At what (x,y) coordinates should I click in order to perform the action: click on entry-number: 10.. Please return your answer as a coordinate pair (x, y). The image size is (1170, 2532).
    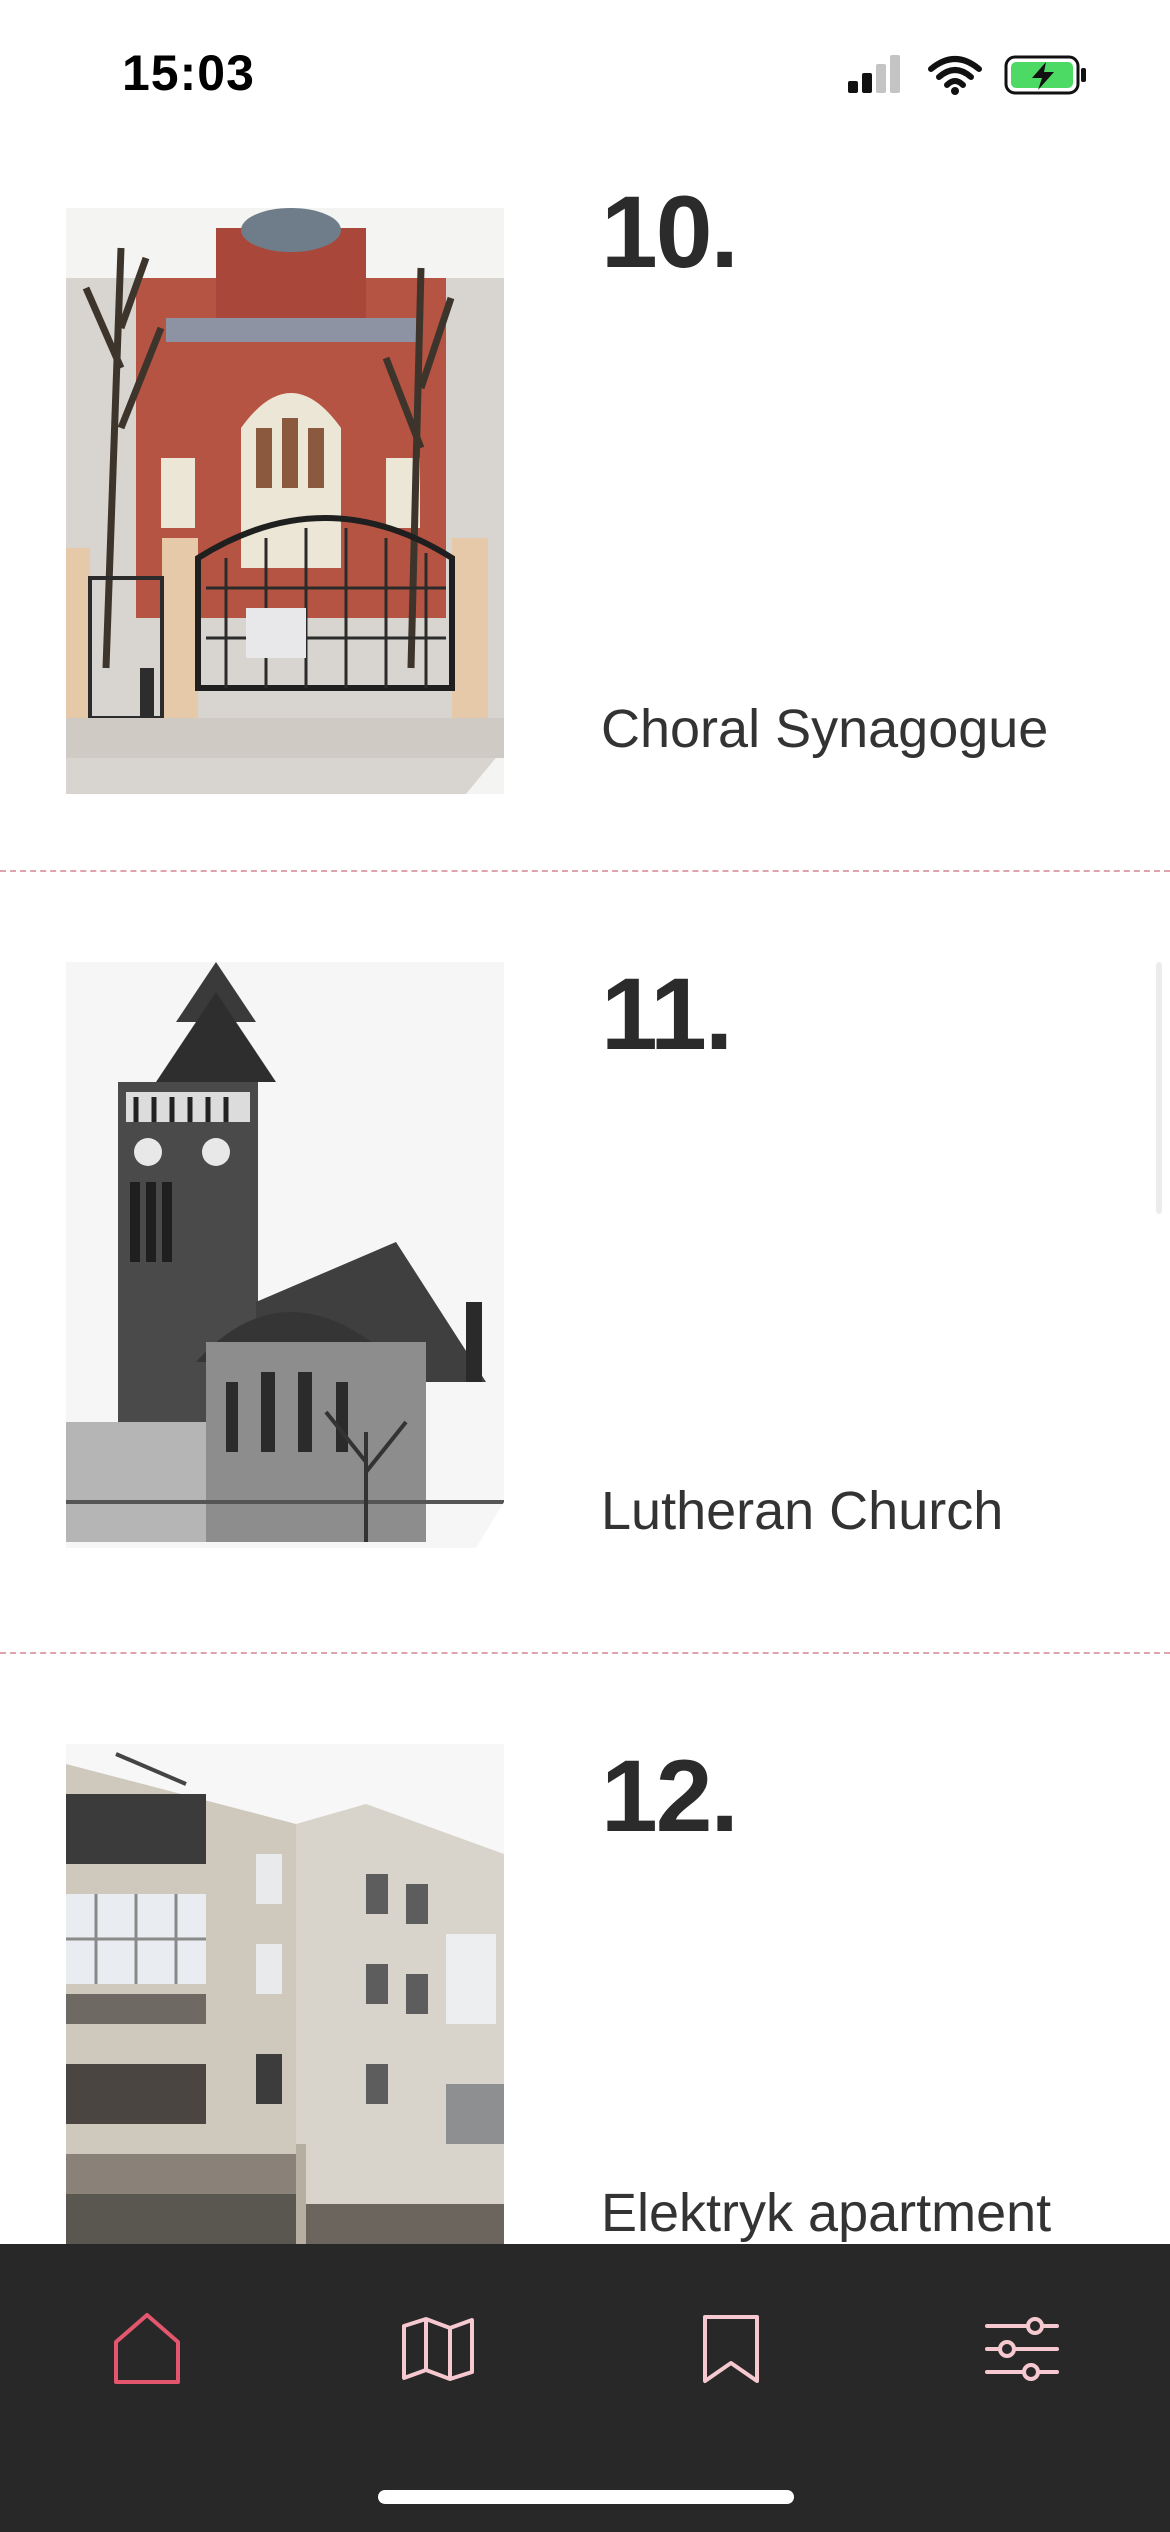
    Looking at the image, I should click on (670, 232).